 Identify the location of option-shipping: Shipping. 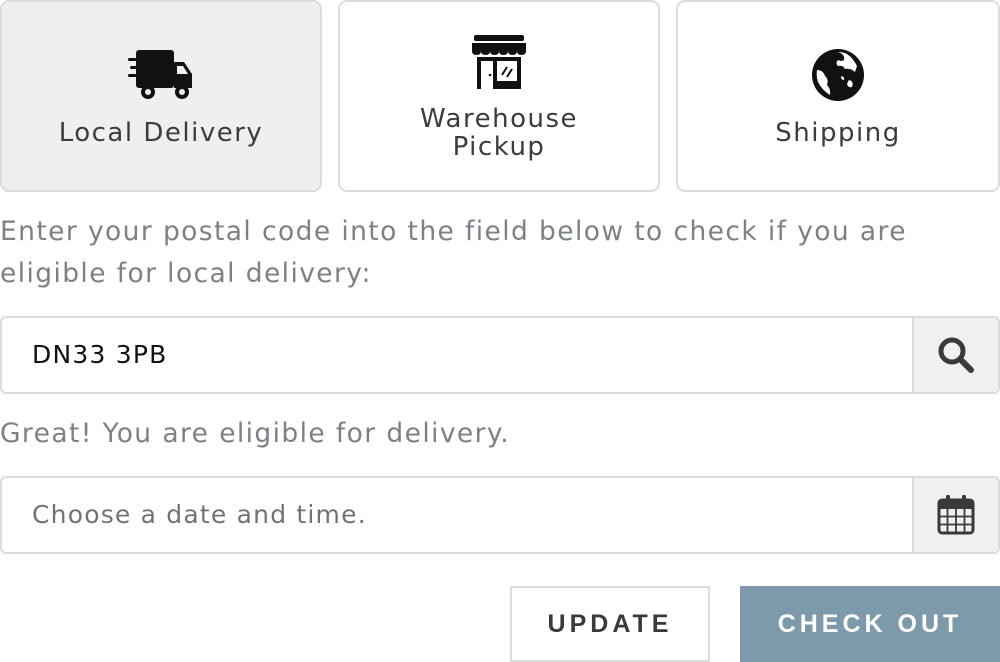
(838, 96).